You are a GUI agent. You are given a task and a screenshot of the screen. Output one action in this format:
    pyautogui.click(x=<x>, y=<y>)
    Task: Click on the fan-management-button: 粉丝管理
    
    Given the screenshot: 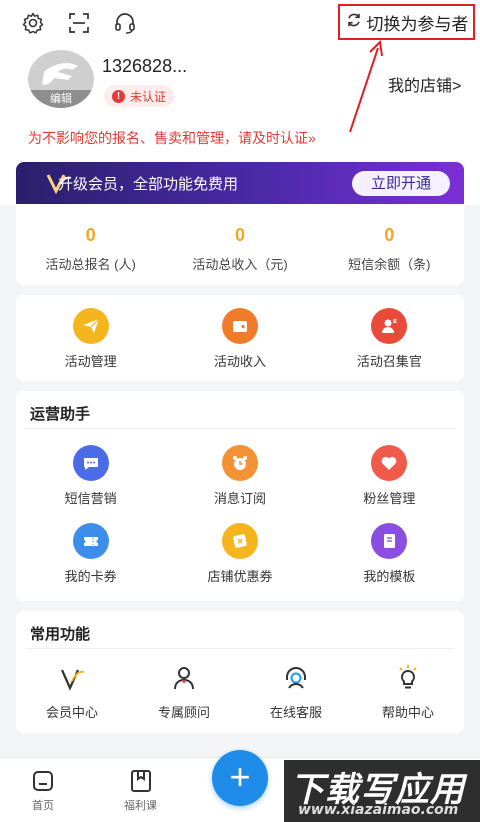 What is the action you would take?
    pyautogui.click(x=389, y=476)
    